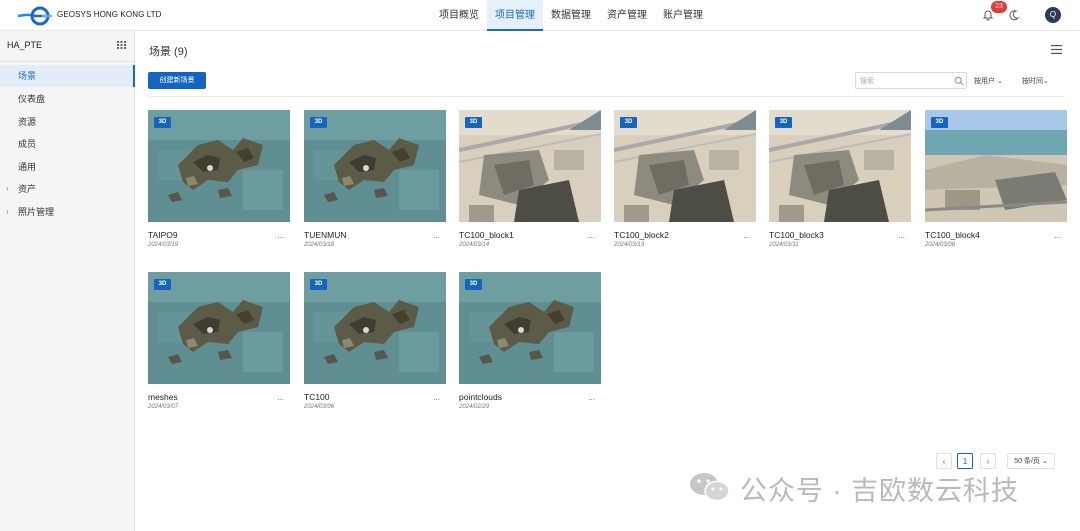 This screenshot has height=531, width=1080. I want to click on search-input, so click(905, 81).